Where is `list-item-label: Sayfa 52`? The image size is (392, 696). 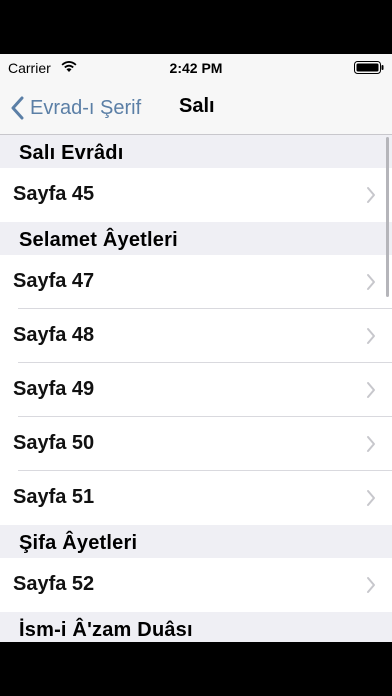
list-item-label: Sayfa 52 is located at coordinates (54, 584).